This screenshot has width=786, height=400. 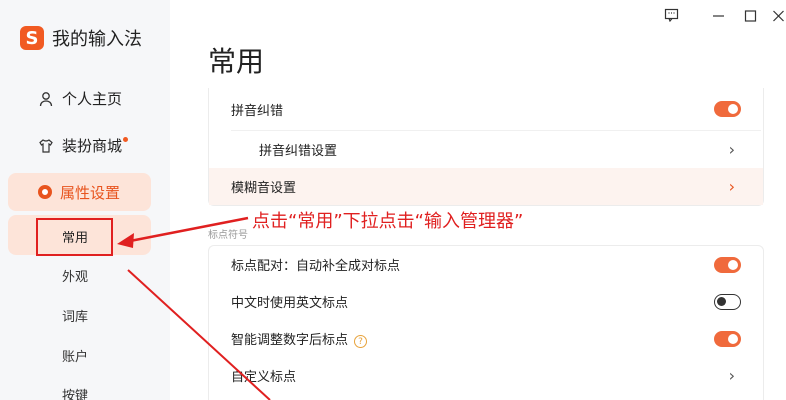 What do you see at coordinates (189, 229) in the screenshot?
I see `arrow-line-to-common` at bounding box center [189, 229].